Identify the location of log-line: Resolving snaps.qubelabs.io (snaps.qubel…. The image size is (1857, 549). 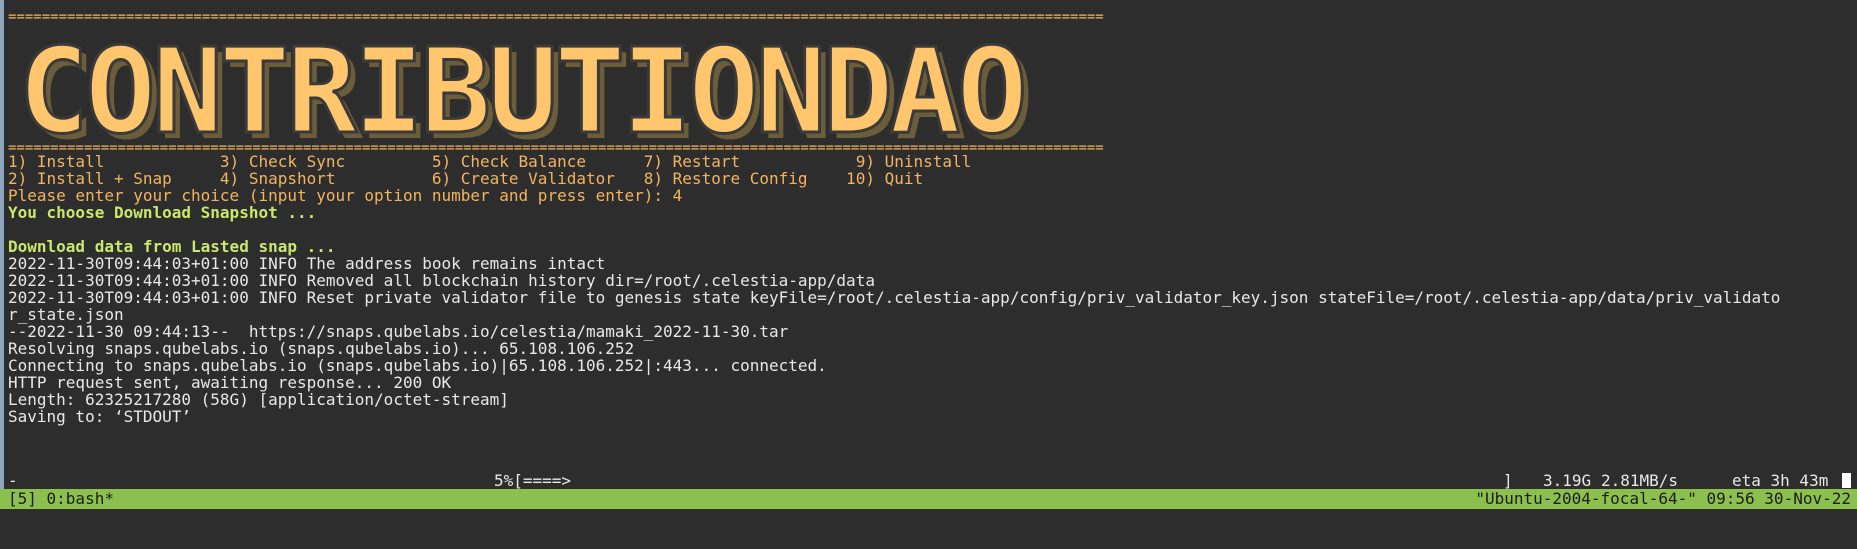
(321, 348).